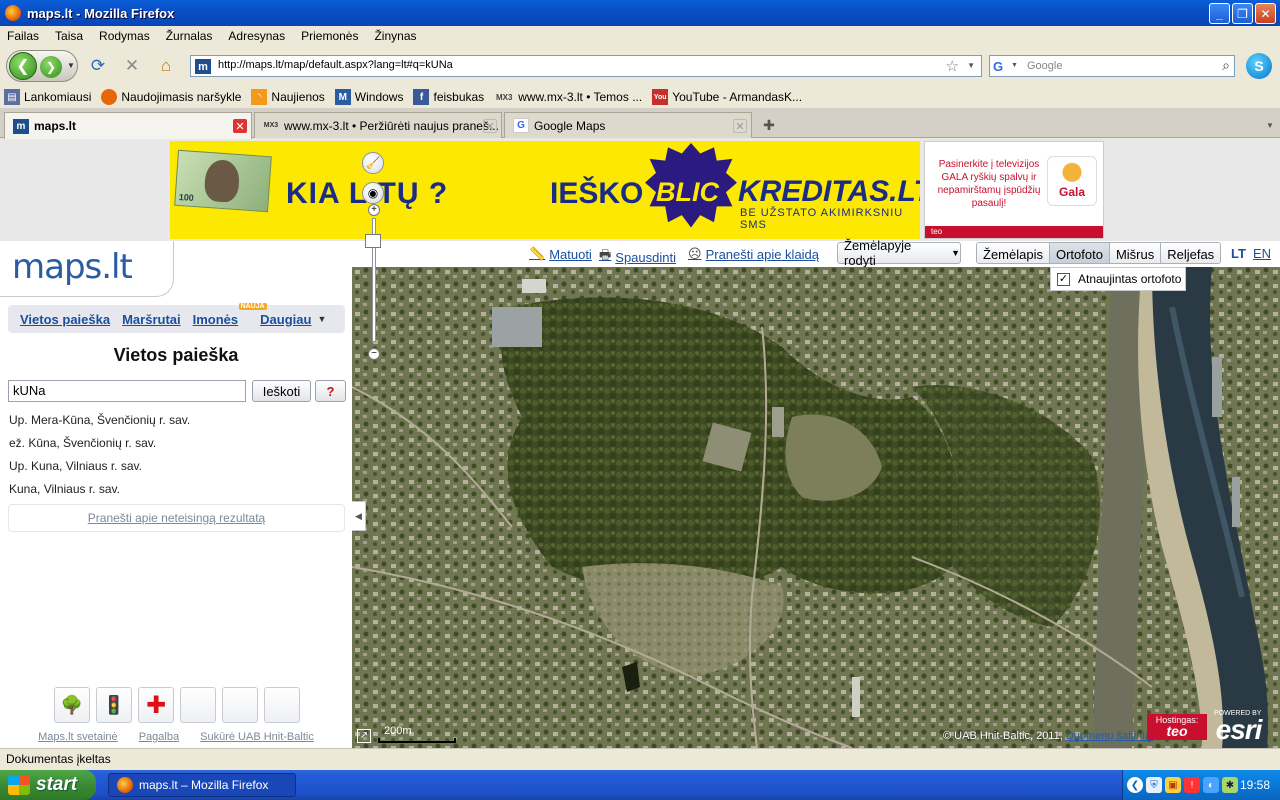  I want to click on red-cross-icon: ✚, so click(156, 705).